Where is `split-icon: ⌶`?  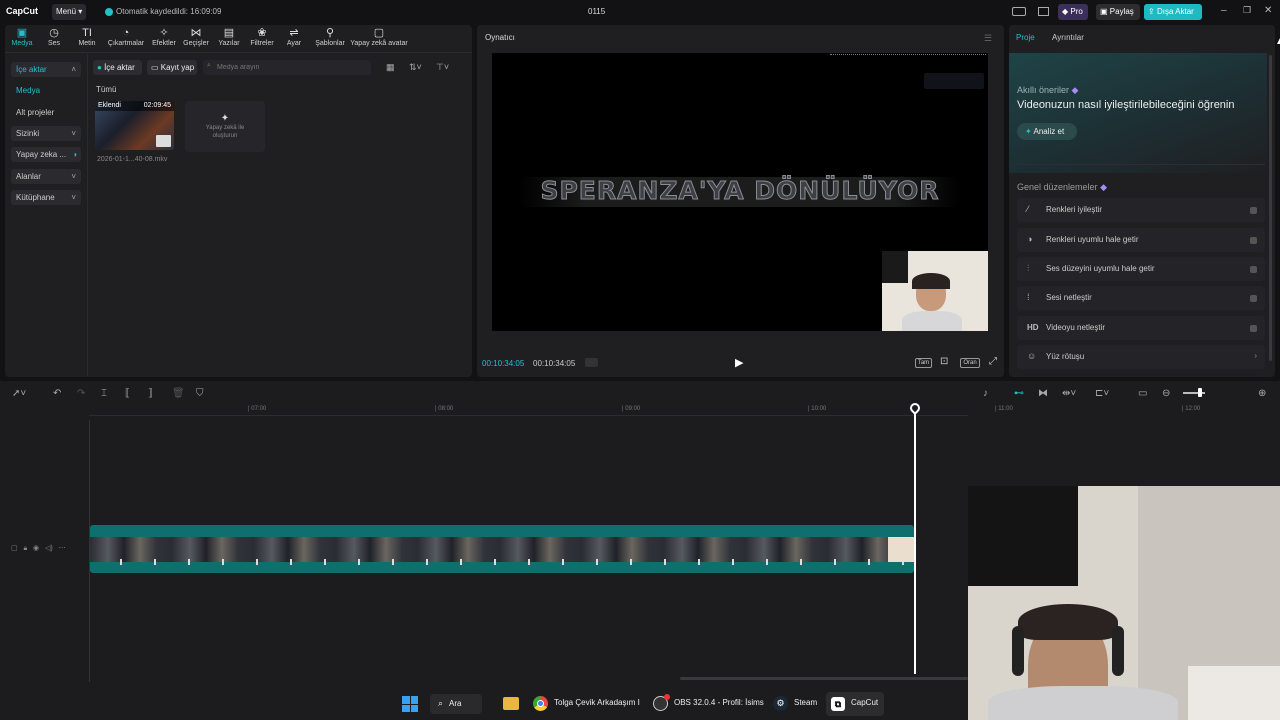
split-icon: ⌶ is located at coordinates (104, 393).